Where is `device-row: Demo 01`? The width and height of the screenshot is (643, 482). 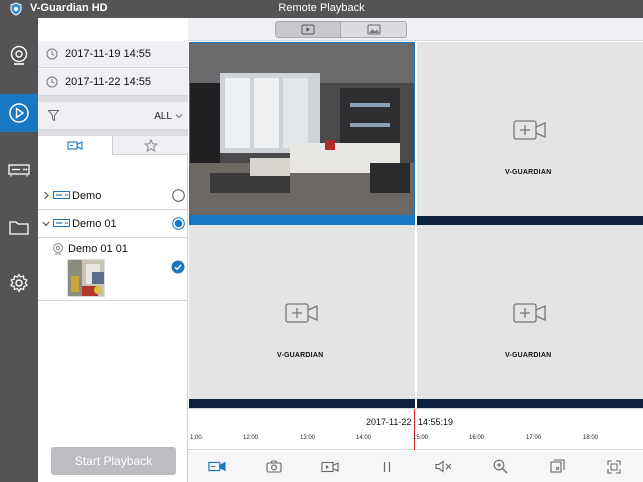
device-row: Demo 01 is located at coordinates (113, 224).